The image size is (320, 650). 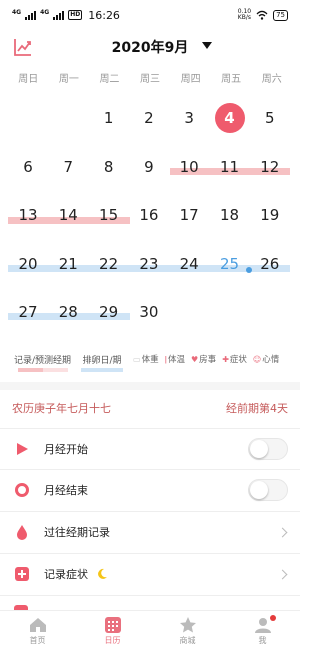 I want to click on home-icon, so click(x=38, y=625).